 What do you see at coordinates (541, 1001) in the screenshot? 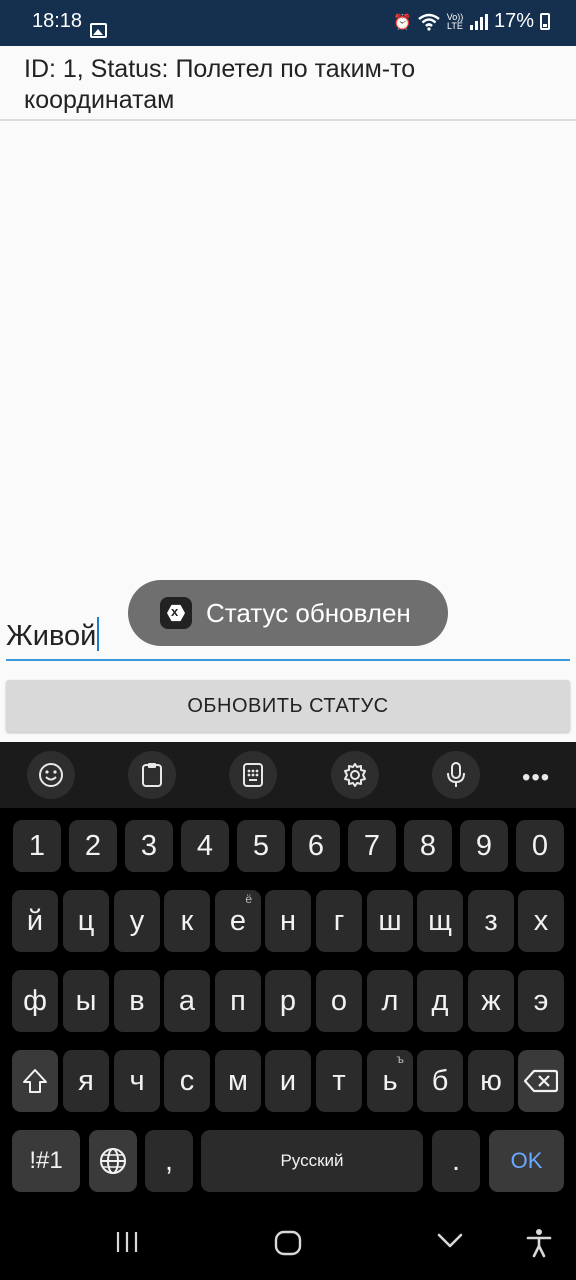
I see `key-э: э` at bounding box center [541, 1001].